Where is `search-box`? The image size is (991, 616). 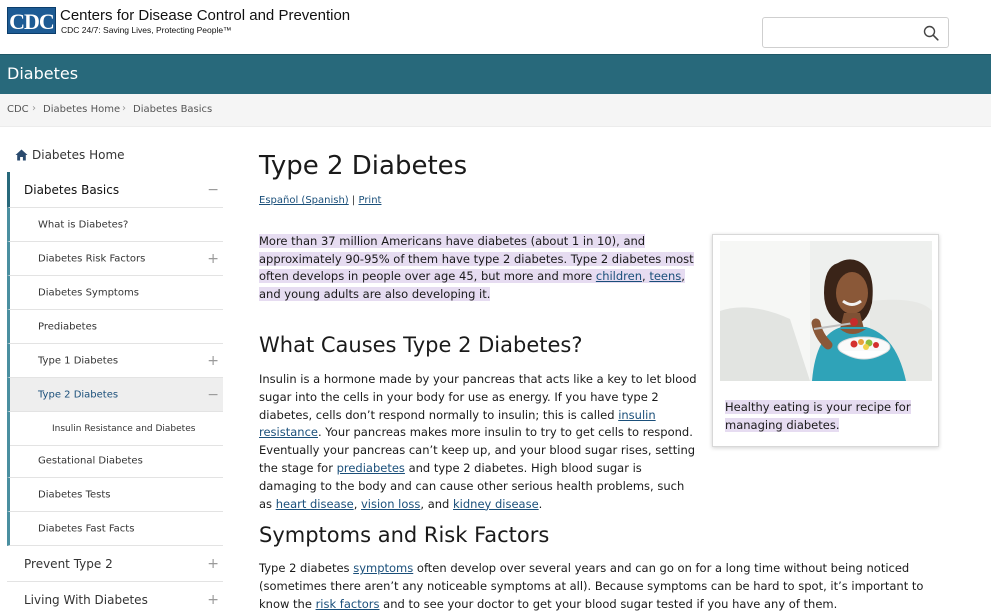 search-box is located at coordinates (855, 32).